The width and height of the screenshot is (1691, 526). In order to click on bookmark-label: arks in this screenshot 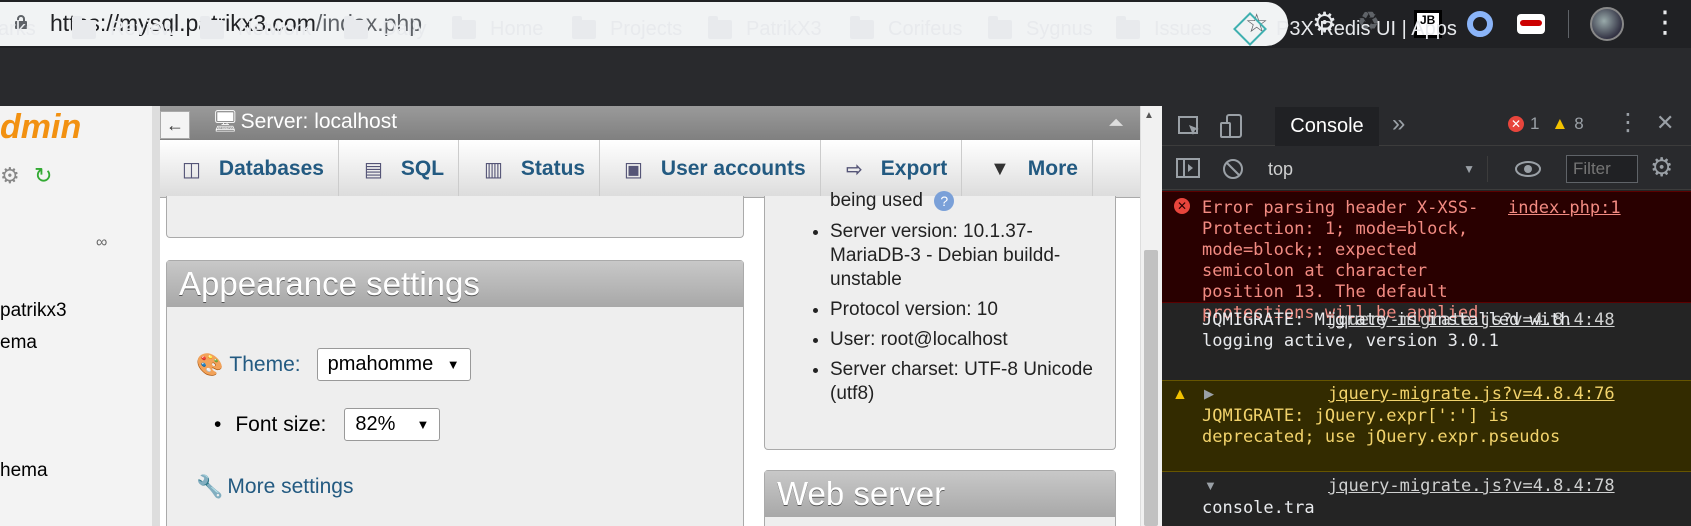, I will do `click(18, 28)`.